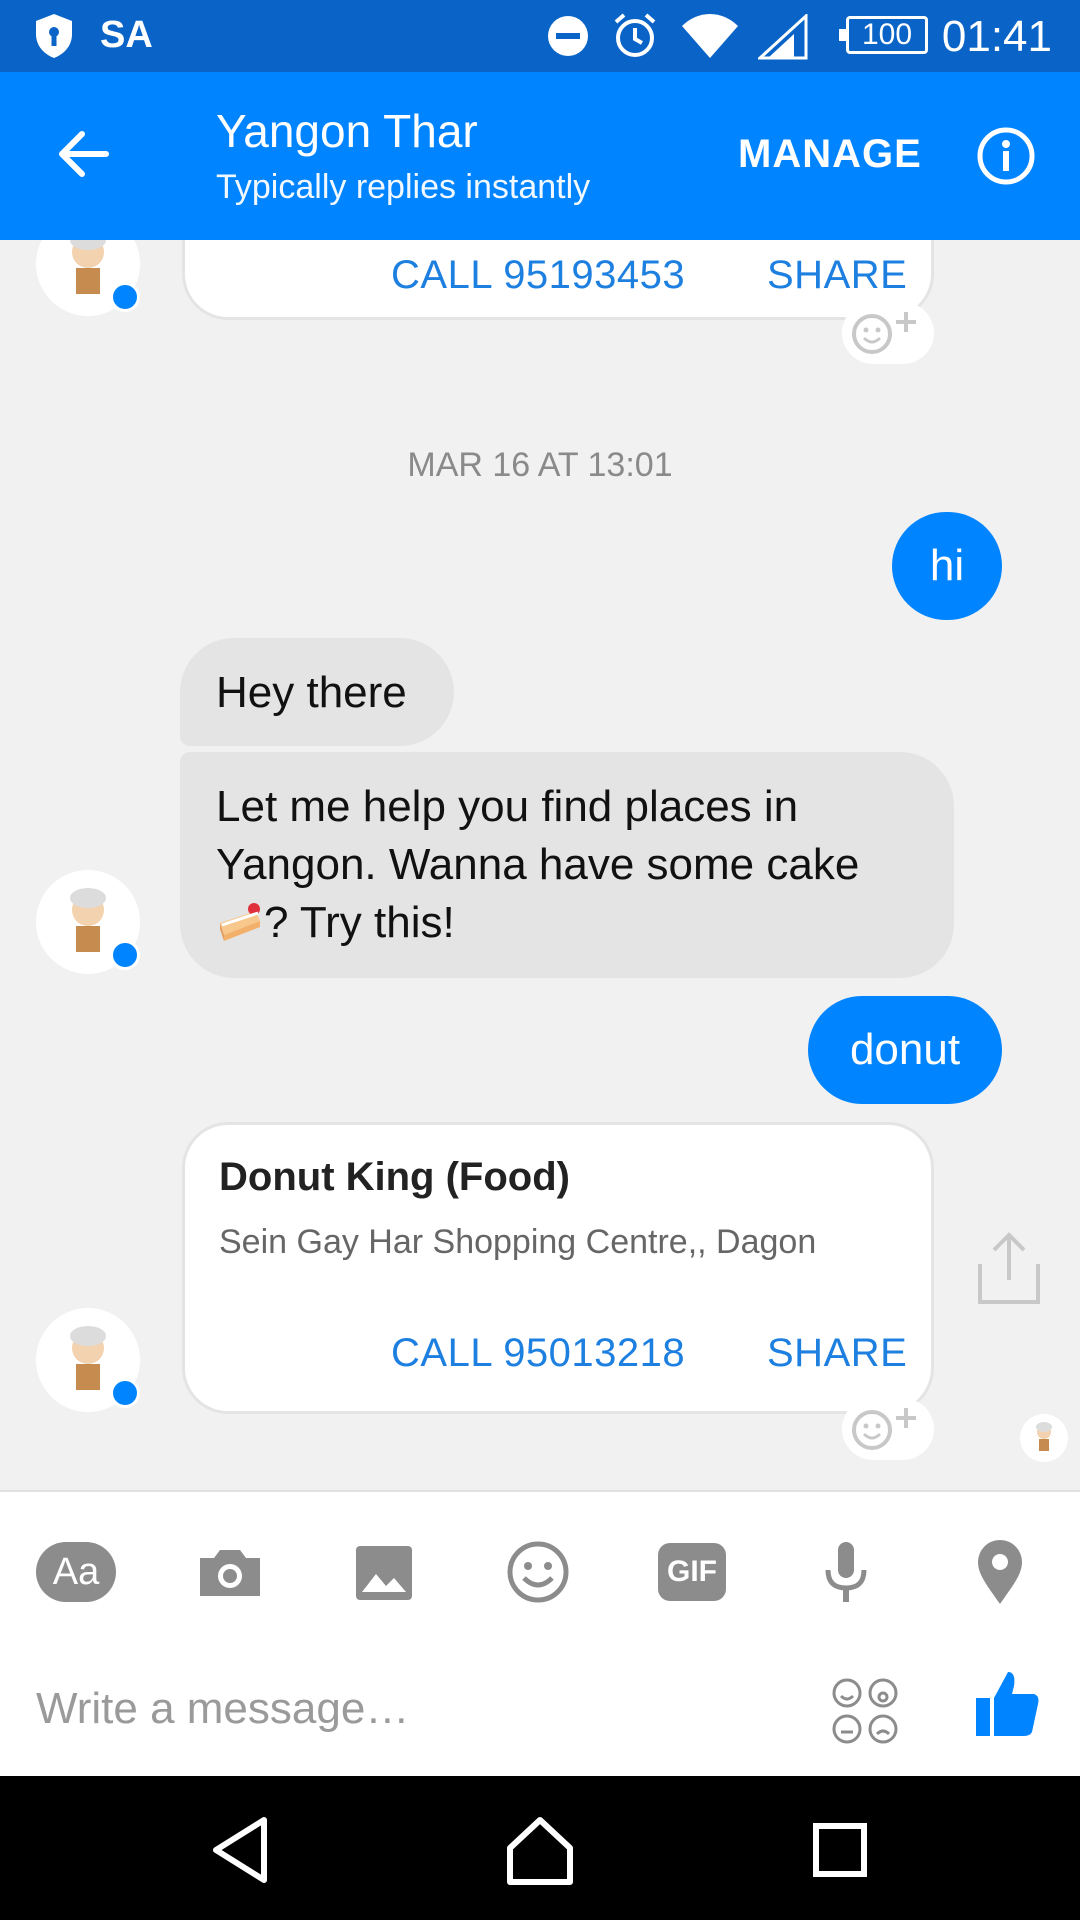  I want to click on outgoing-message: donut, so click(905, 1050).